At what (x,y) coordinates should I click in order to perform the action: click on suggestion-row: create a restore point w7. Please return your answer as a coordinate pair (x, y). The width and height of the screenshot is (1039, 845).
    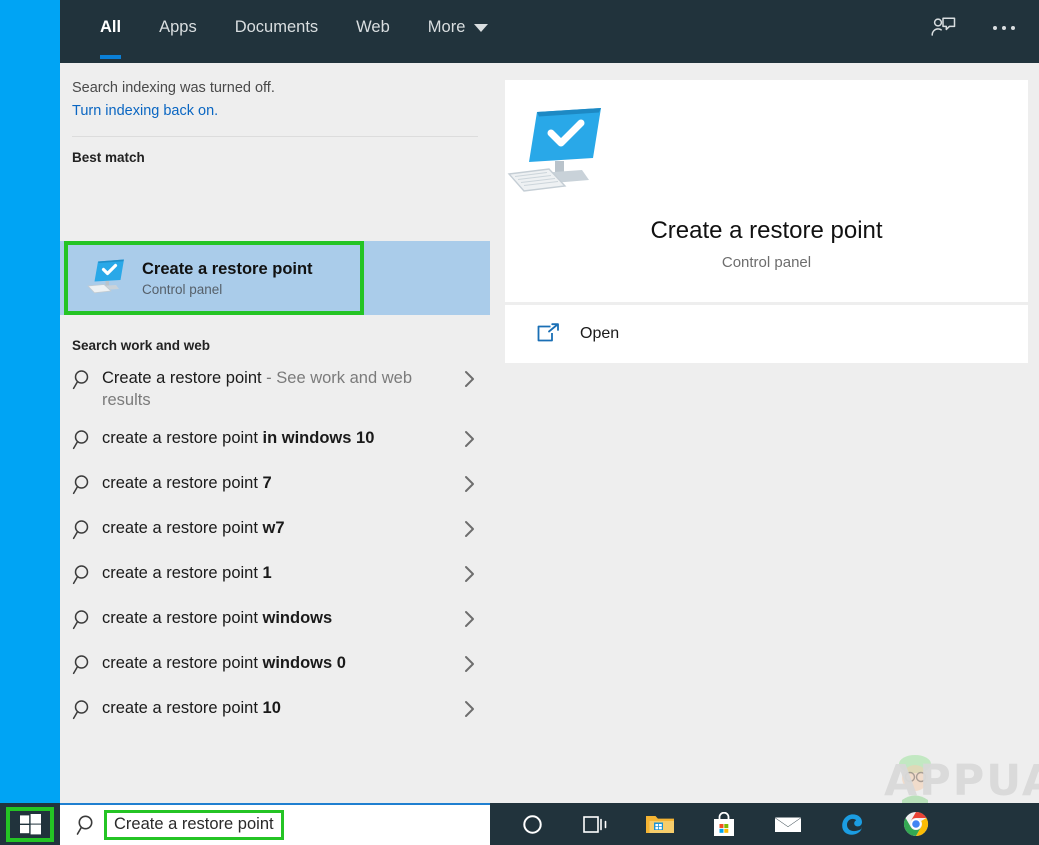
    Looking at the image, I should click on (275, 531).